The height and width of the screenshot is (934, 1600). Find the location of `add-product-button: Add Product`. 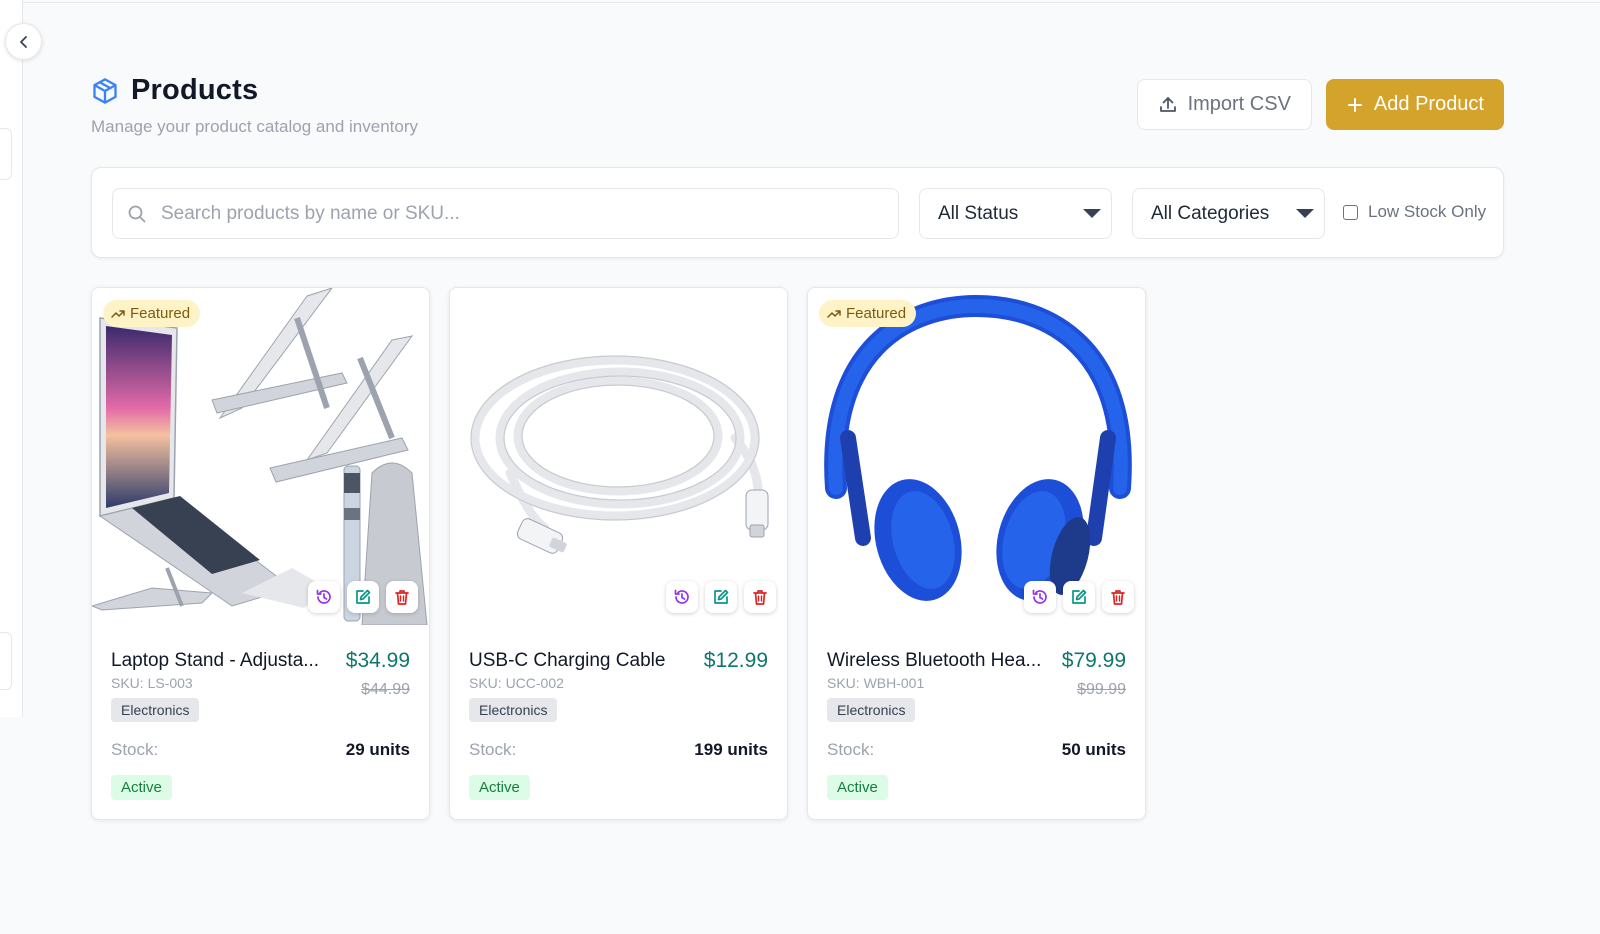

add-product-button: Add Product is located at coordinates (1414, 104).